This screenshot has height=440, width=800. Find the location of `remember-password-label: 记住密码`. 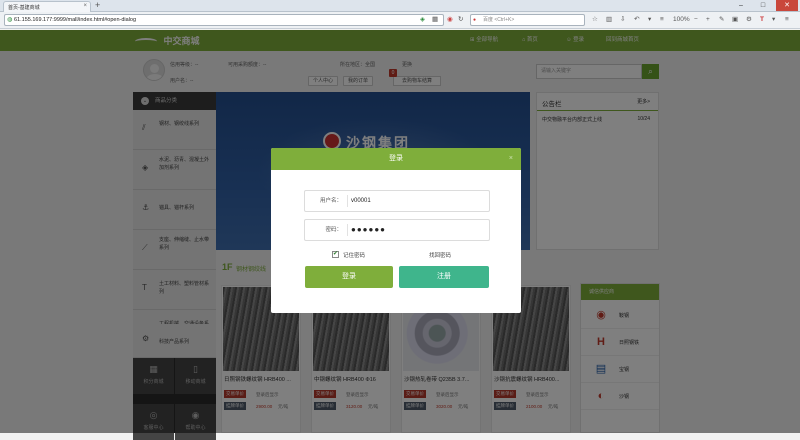

remember-password-label: 记住密码 is located at coordinates (354, 255).